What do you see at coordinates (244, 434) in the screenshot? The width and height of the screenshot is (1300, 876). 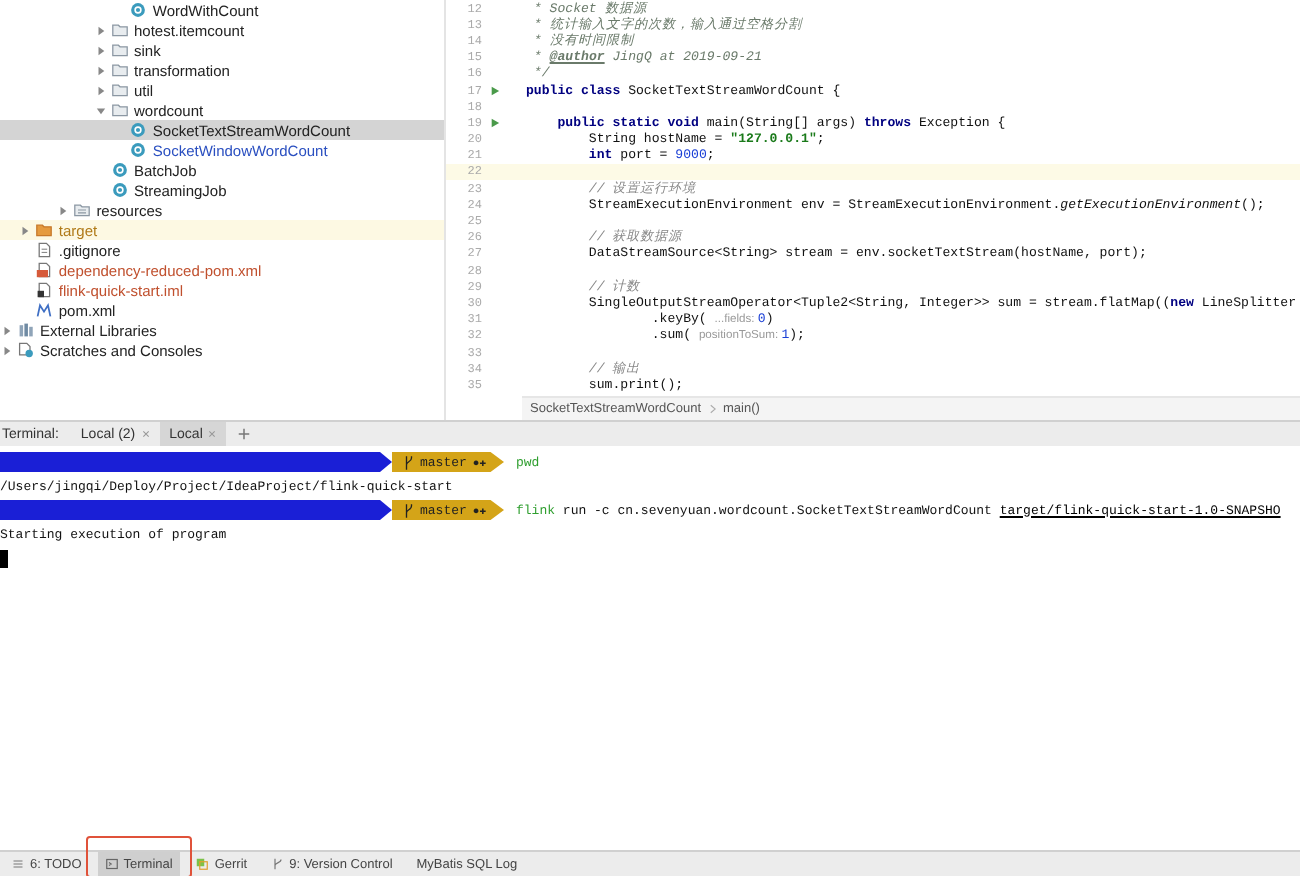 I see `add-icon` at bounding box center [244, 434].